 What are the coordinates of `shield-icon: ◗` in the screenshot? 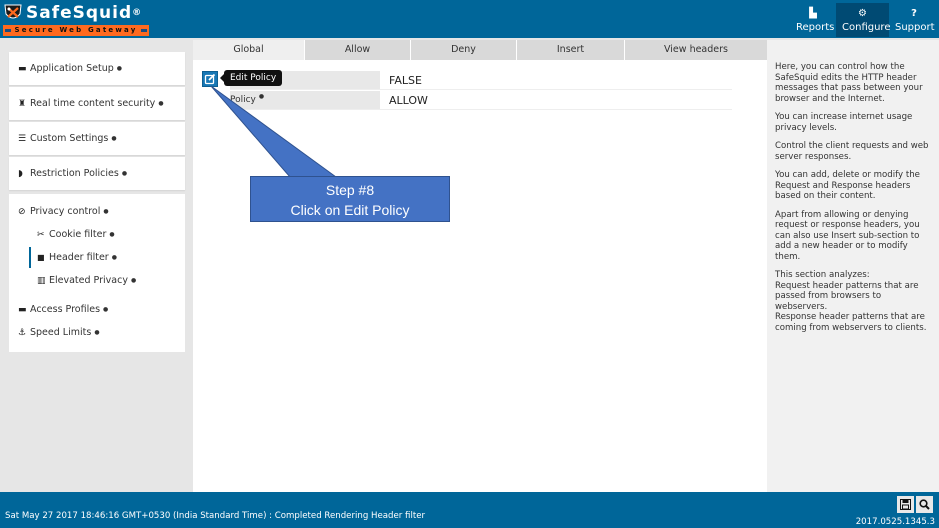 It's located at (20, 173).